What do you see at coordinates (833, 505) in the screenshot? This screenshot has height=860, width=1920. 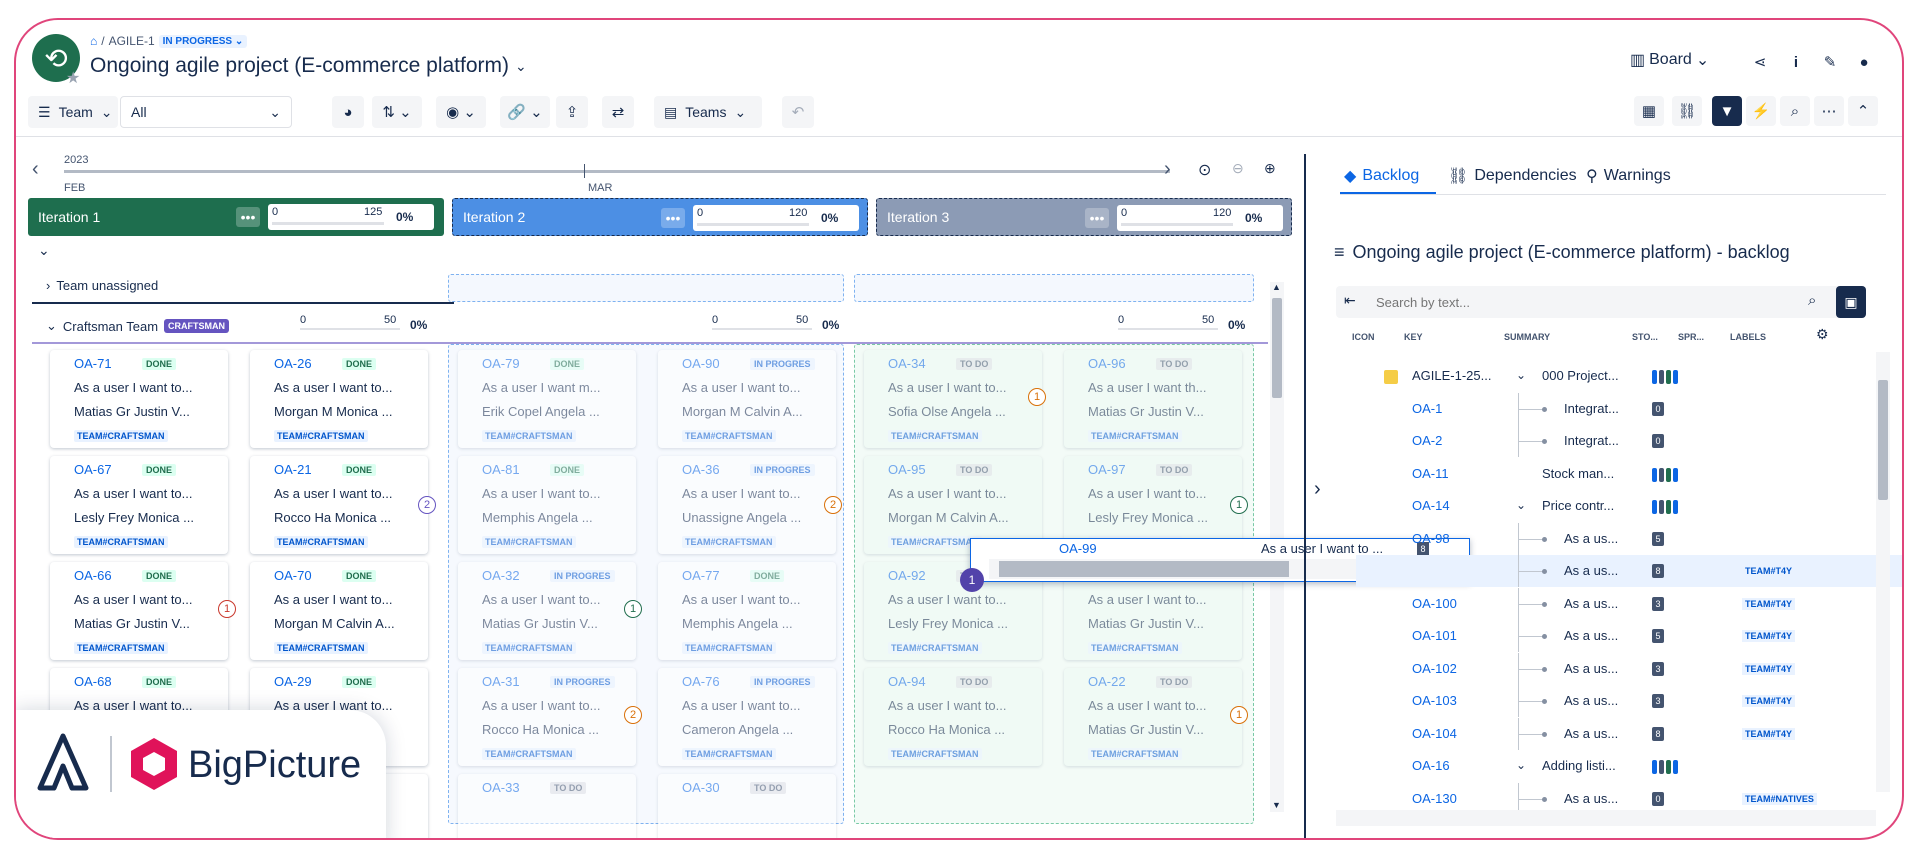 I see `dependency-marker: 2` at bounding box center [833, 505].